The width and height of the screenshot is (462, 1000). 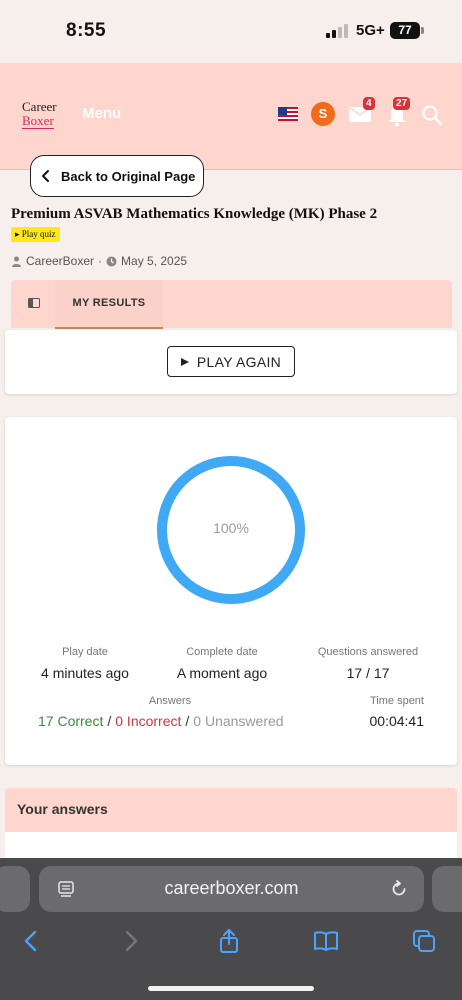 I want to click on quiz-author: CareerBoxer, so click(x=60, y=261).